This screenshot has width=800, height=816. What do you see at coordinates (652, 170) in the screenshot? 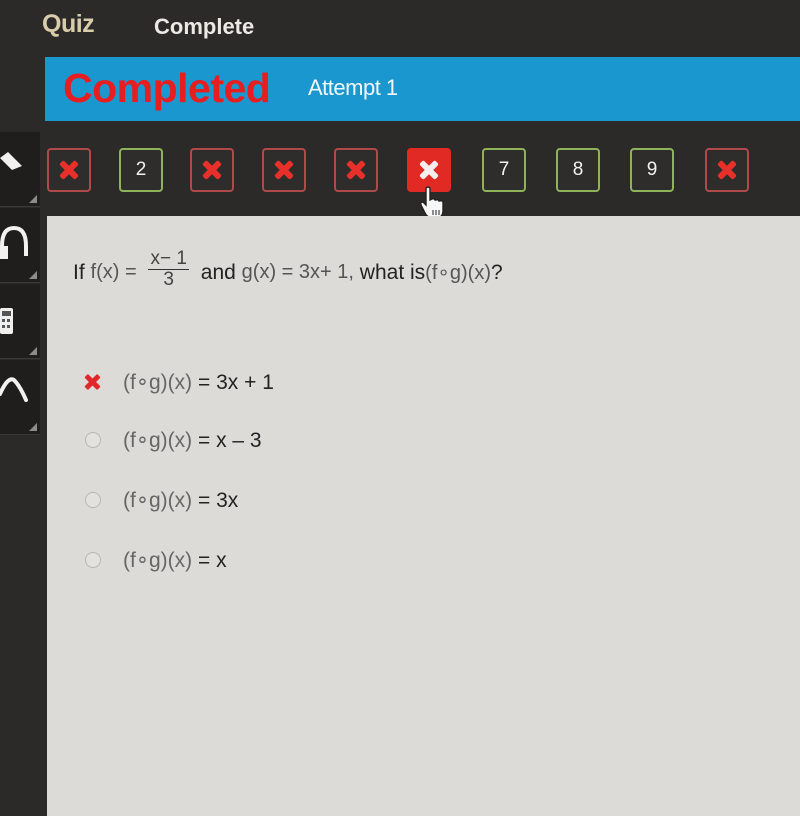
I see `question-nav-9: 9` at bounding box center [652, 170].